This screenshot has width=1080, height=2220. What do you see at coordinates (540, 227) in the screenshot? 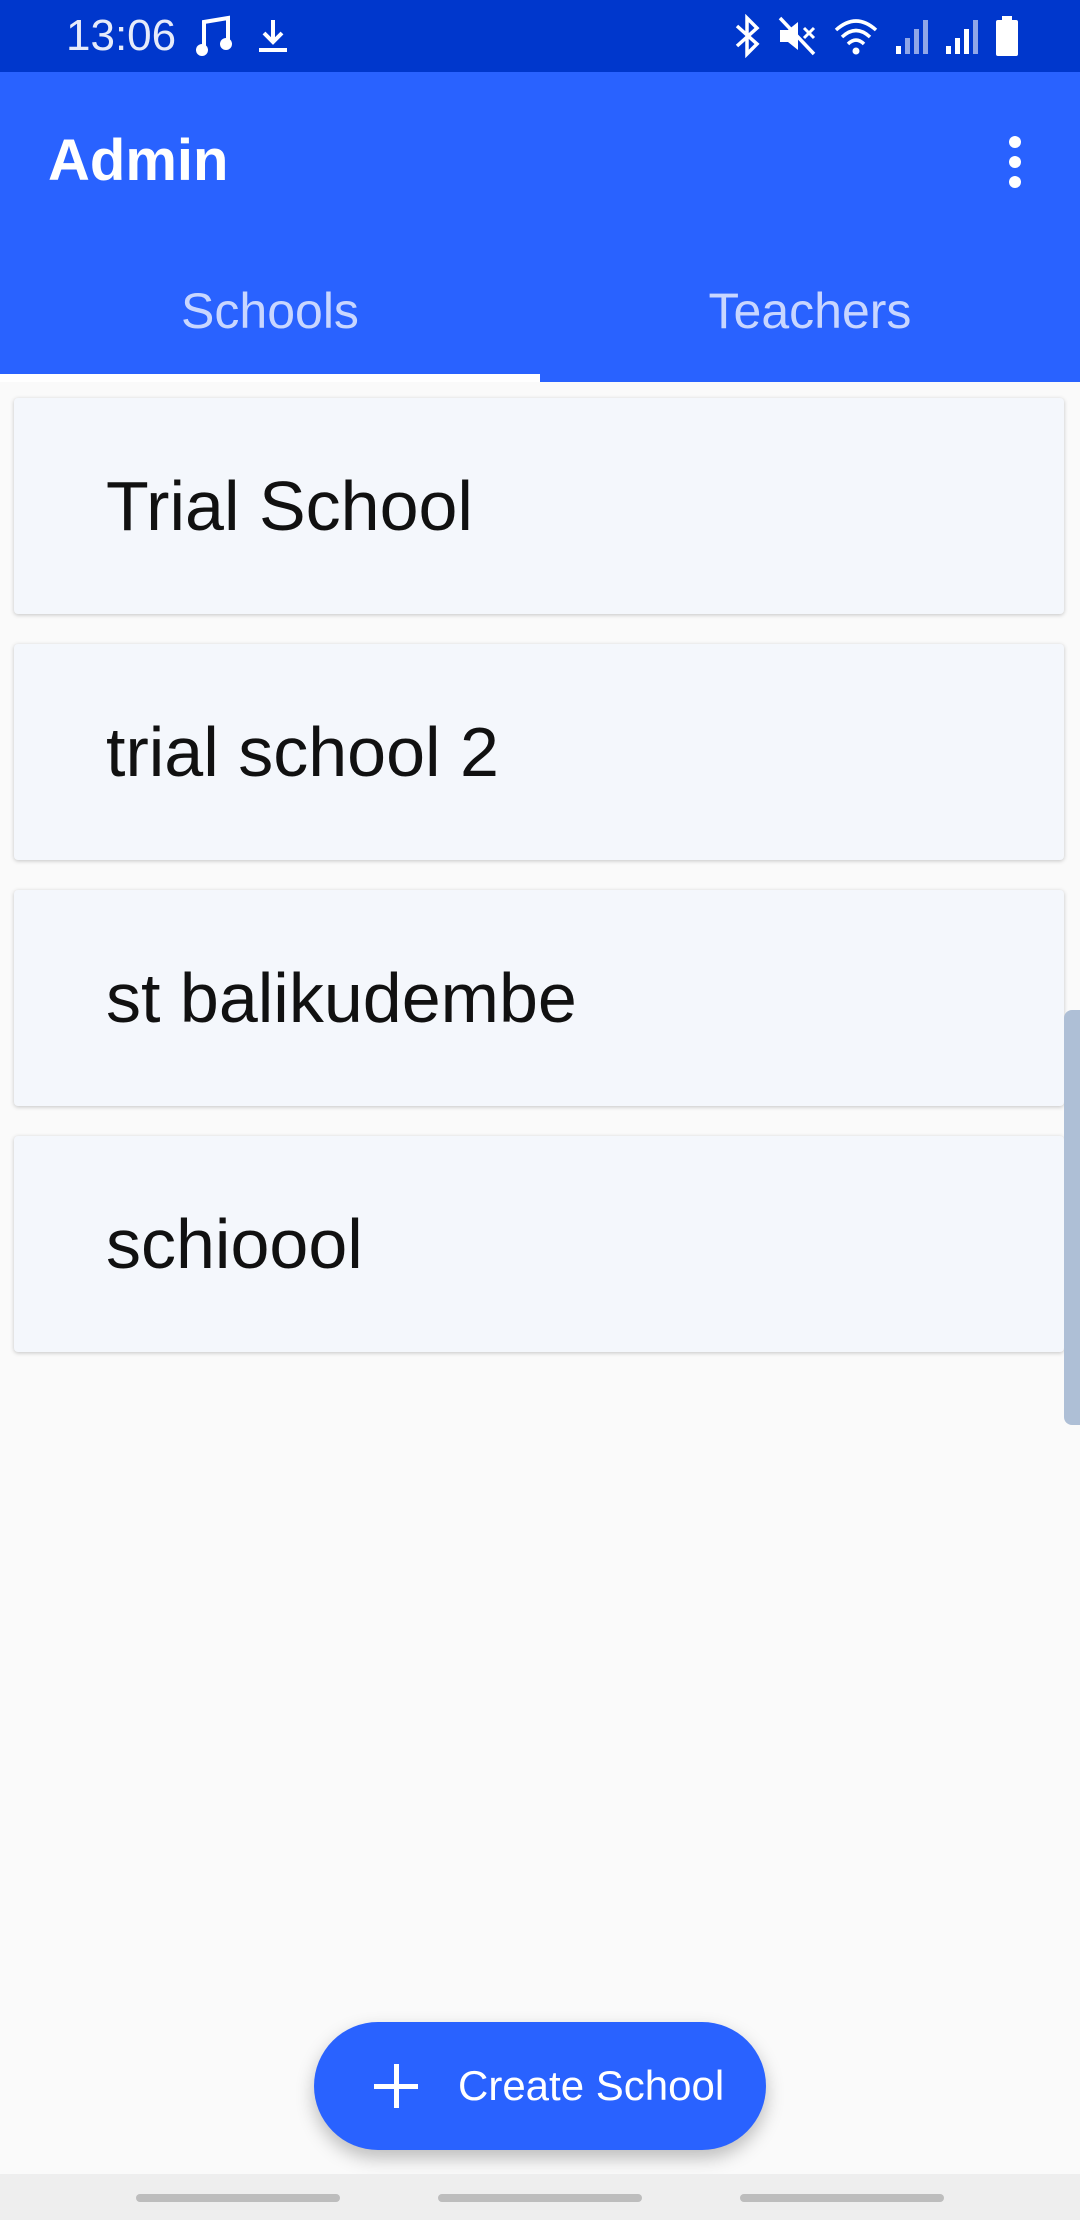
I see `app-bar: Admin Schools Teachers` at bounding box center [540, 227].